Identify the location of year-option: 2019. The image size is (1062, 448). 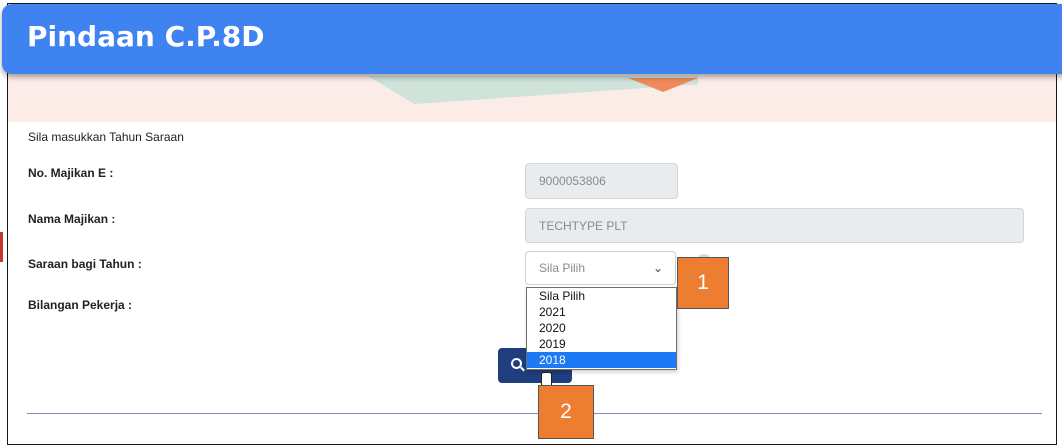
(601, 344).